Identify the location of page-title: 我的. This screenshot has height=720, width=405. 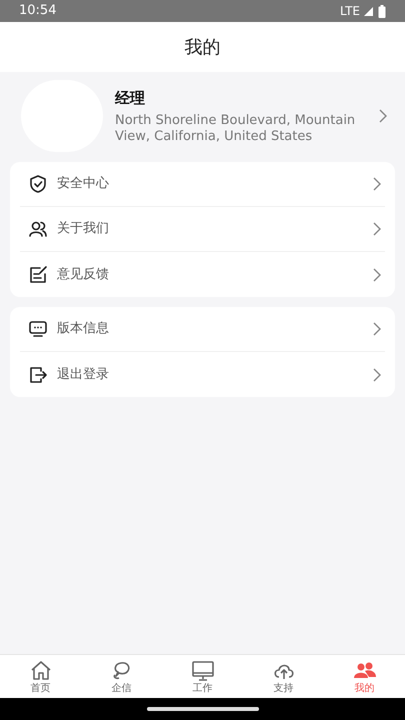
(202, 48).